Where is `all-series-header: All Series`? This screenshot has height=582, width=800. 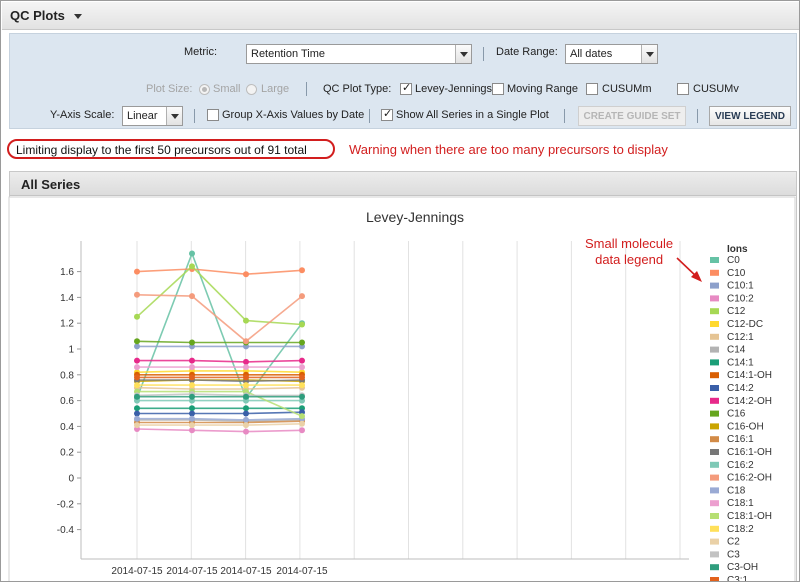
all-series-header: All Series is located at coordinates (403, 184).